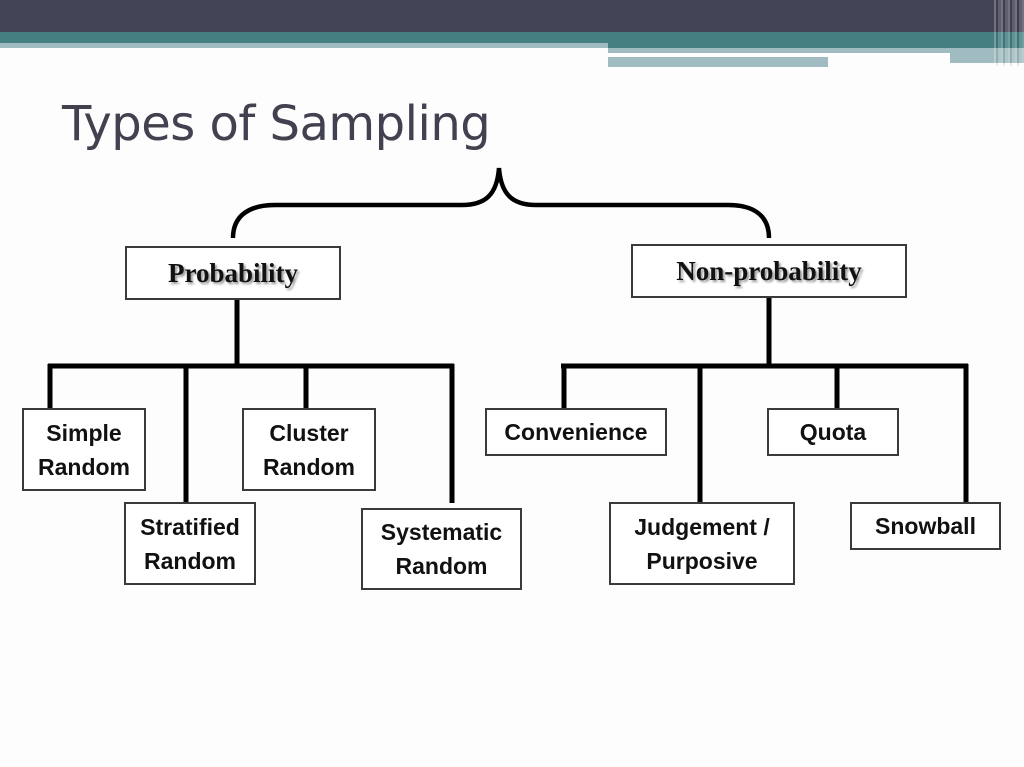  I want to click on brace-icon, so click(501, 203).